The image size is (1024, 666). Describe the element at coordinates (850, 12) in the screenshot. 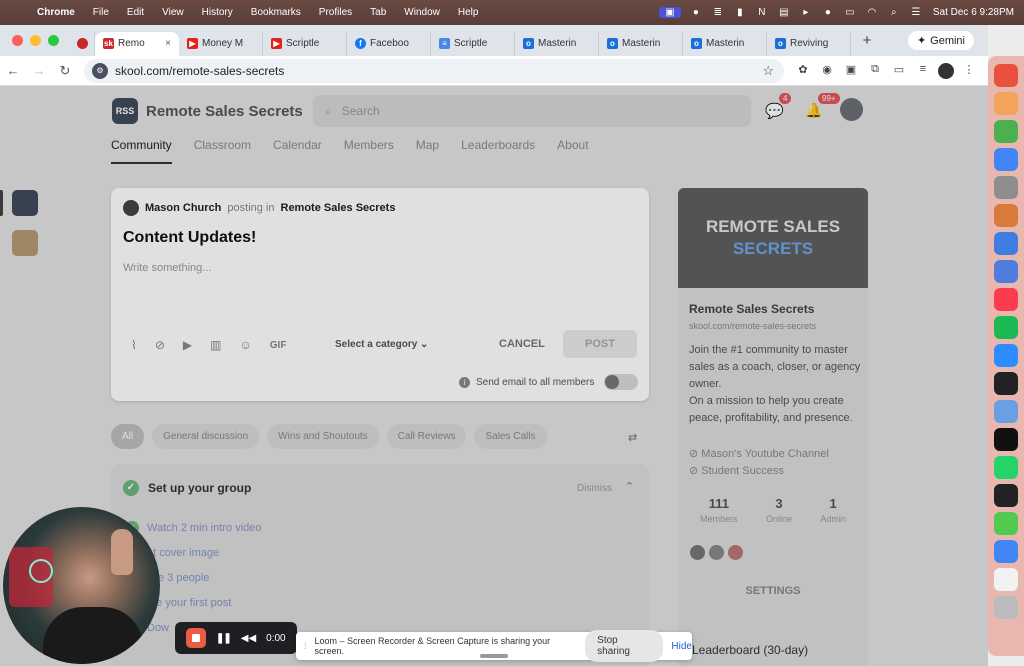

I see `battery-icon: ▭` at that location.